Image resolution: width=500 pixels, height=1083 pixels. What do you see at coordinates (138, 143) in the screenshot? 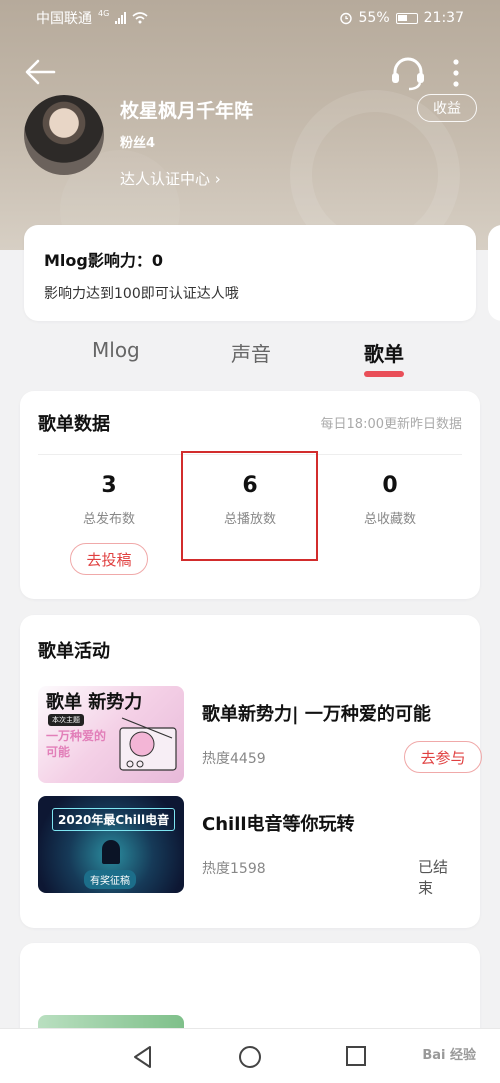
I see `fans-count: 粉丝4` at bounding box center [138, 143].